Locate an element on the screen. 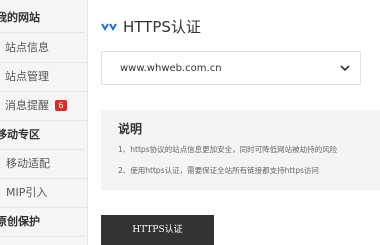 The height and width of the screenshot is (245, 380). message-count-badge: 6 is located at coordinates (61, 105).